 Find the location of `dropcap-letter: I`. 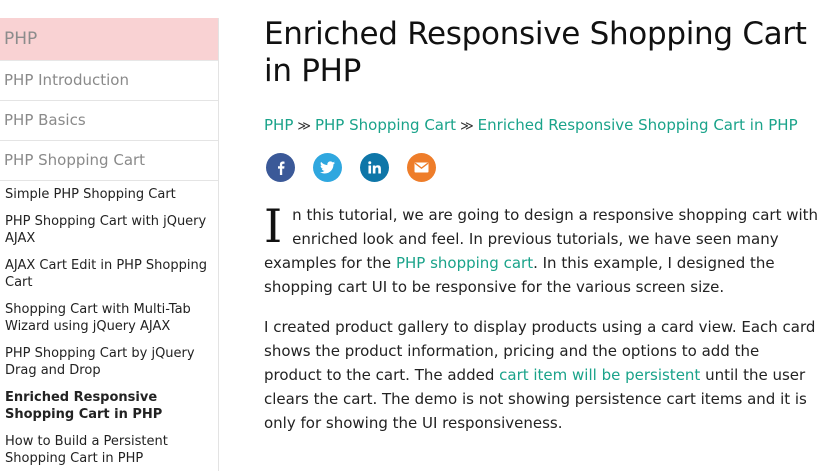

dropcap-letter: I is located at coordinates (273, 226).